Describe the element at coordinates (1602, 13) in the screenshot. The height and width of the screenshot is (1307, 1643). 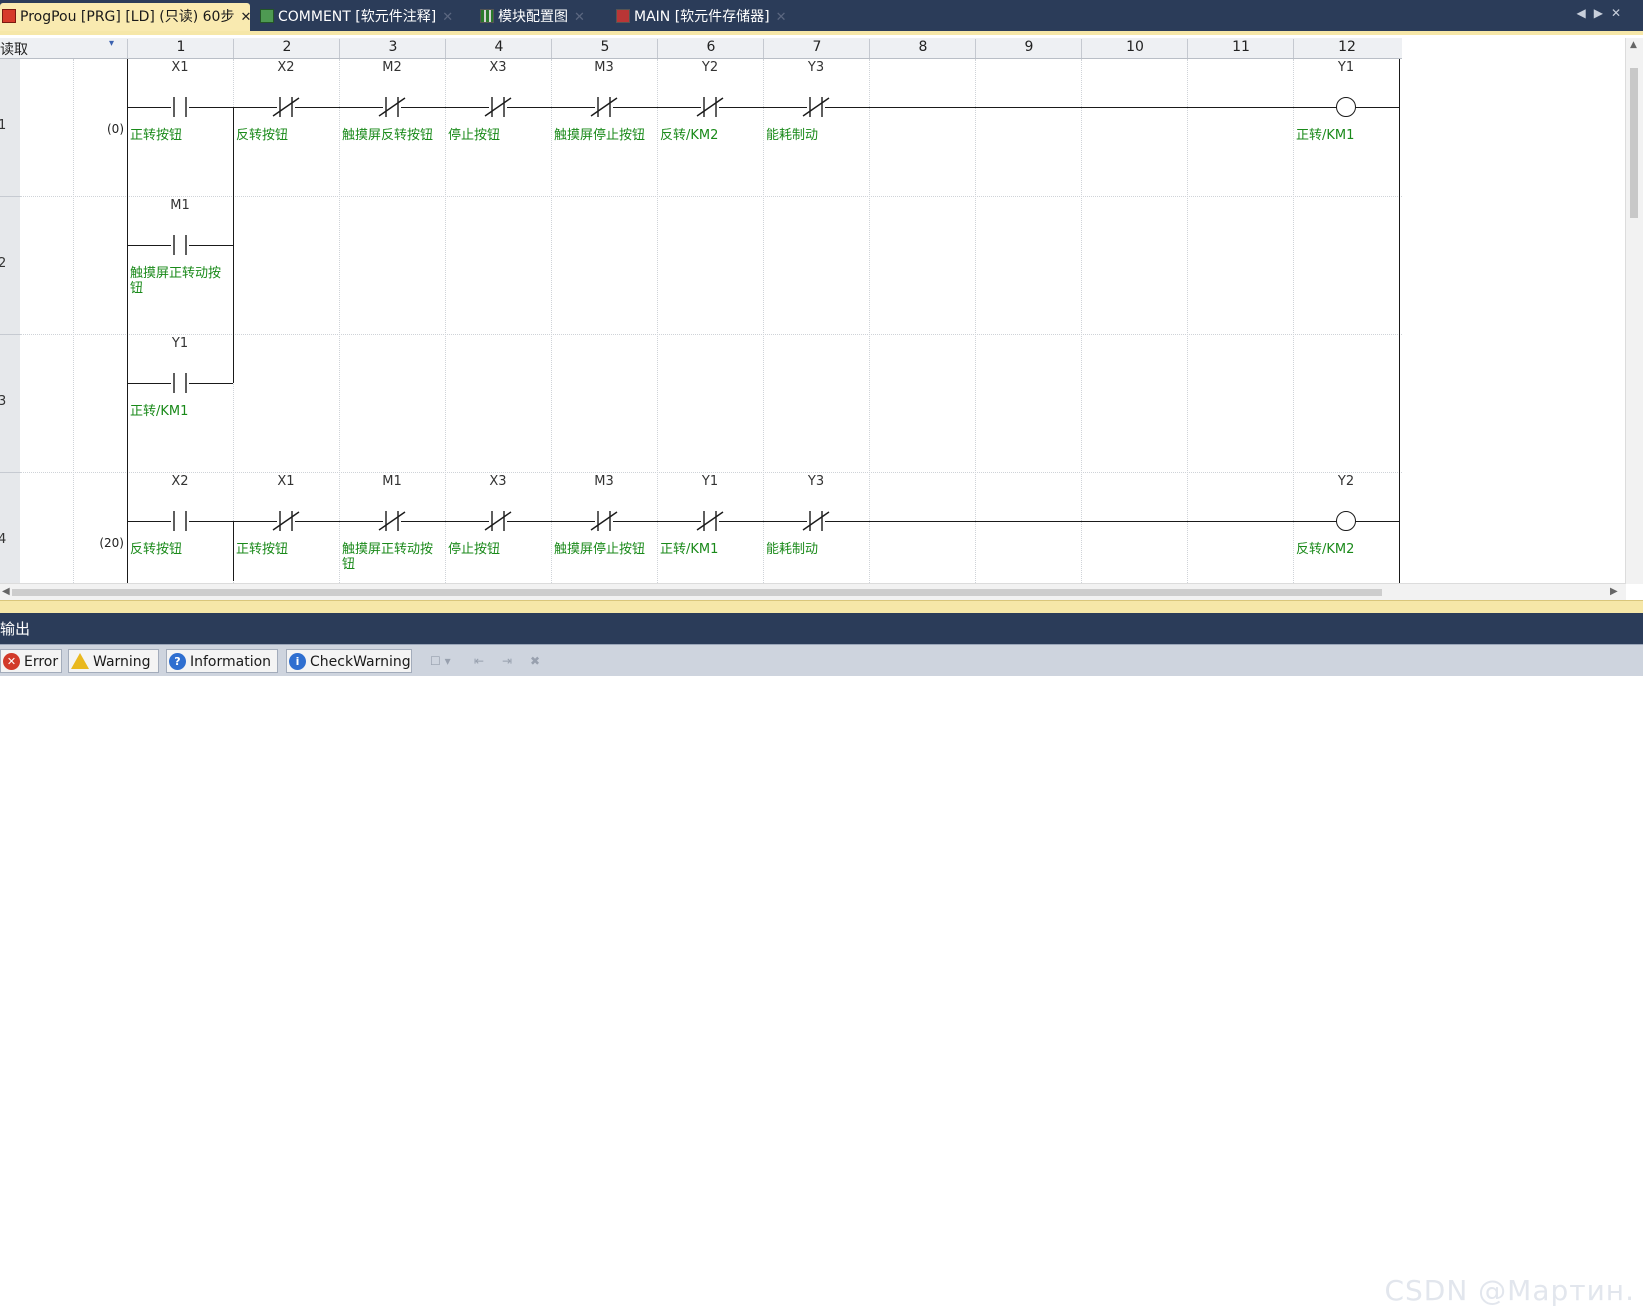
I see `tab-scroll-arrows: ◀▶✕` at that location.